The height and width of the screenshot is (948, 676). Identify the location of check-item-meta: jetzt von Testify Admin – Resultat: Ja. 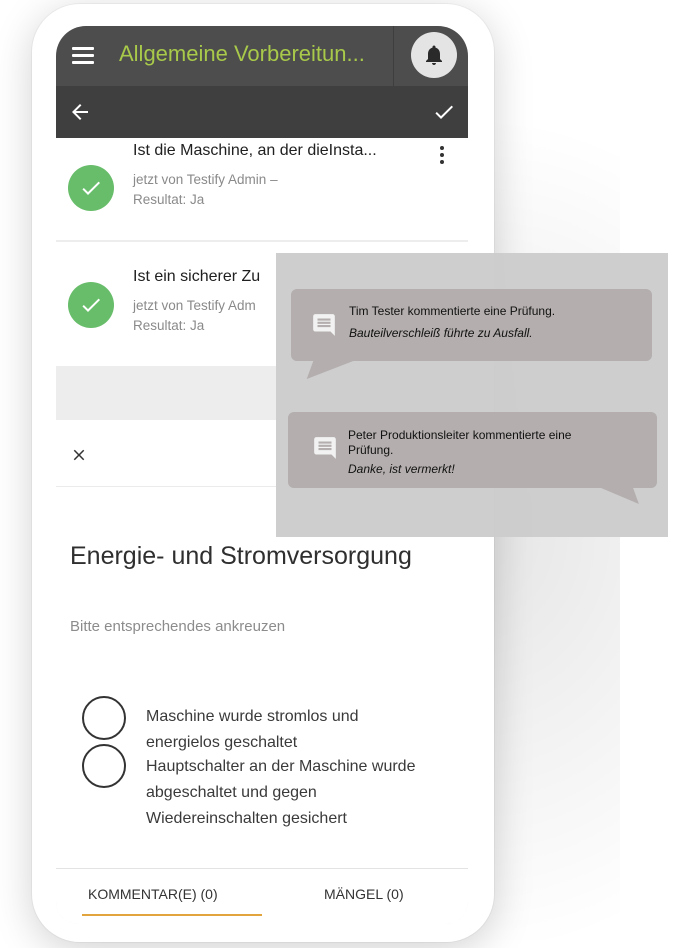
(205, 190).